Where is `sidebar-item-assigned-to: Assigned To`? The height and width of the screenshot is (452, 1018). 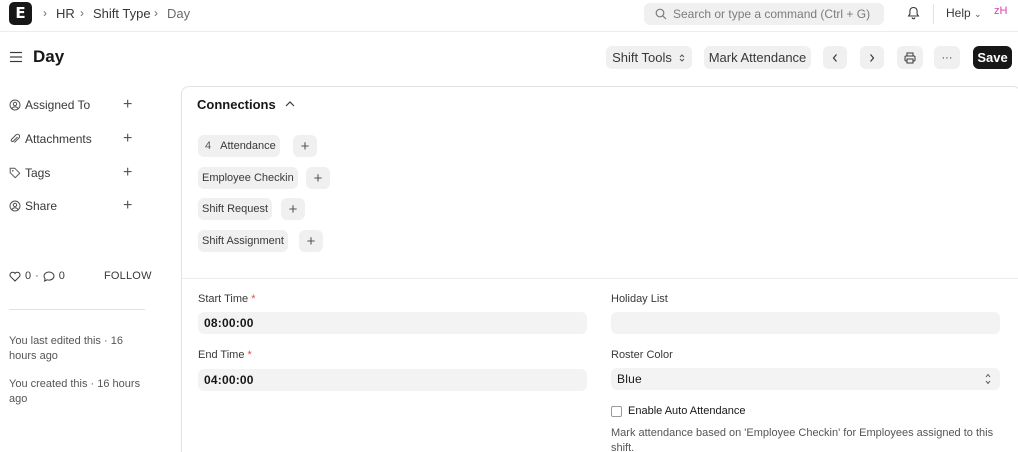 sidebar-item-assigned-to: Assigned To is located at coordinates (49, 105).